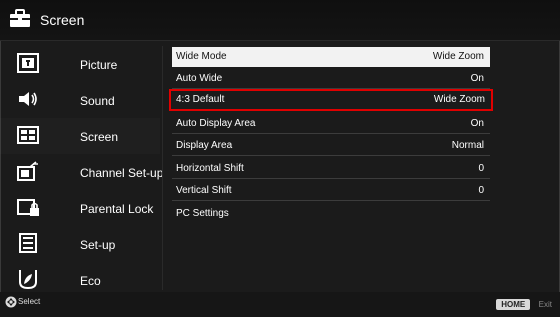  I want to click on page-title: Screen, so click(62, 20).